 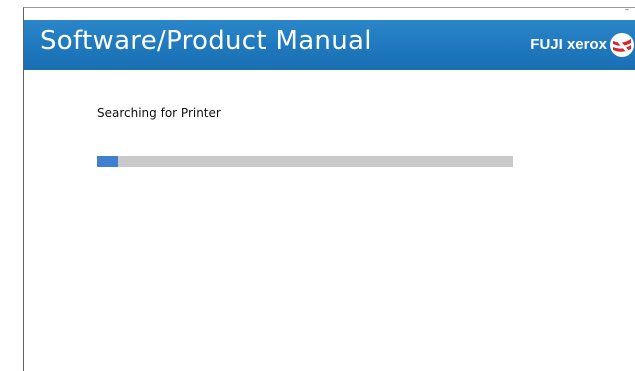 I want to click on page-title: Software/Product Manual, so click(x=206, y=41).